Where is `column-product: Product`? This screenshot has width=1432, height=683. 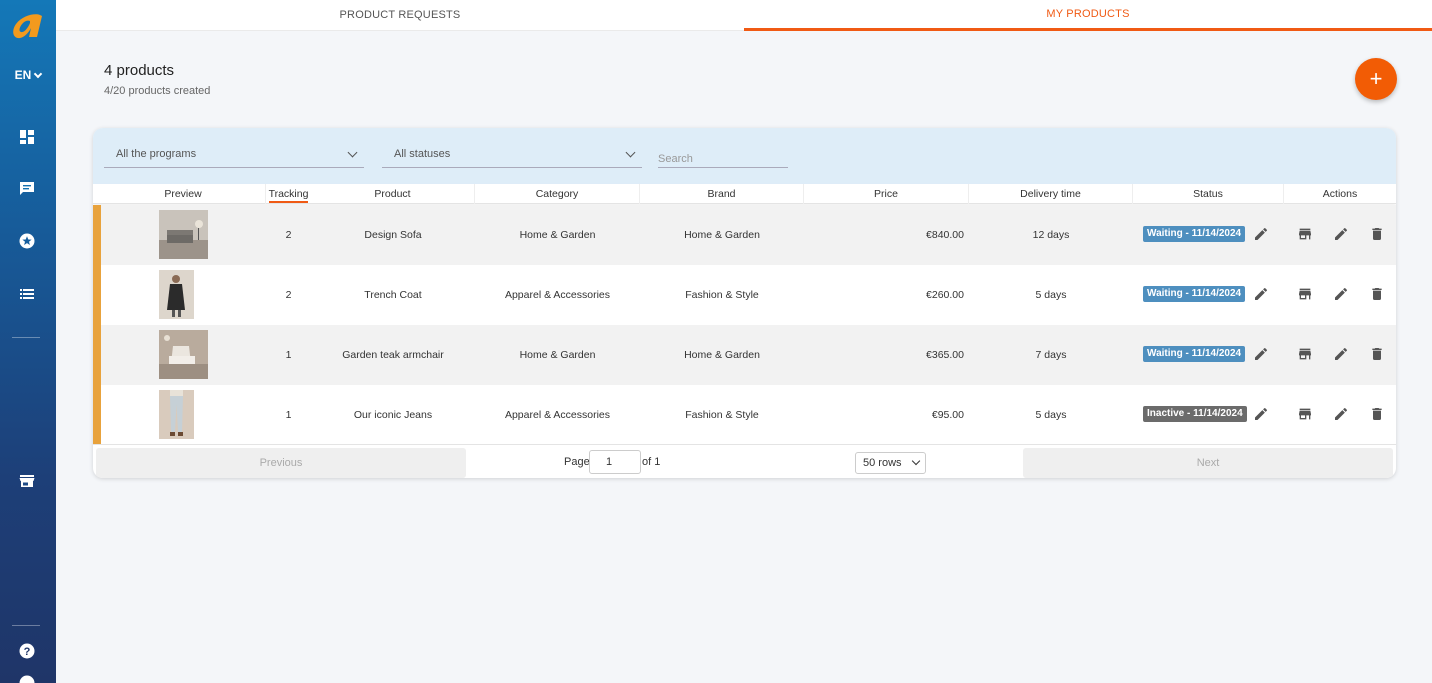
column-product: Product is located at coordinates (393, 194).